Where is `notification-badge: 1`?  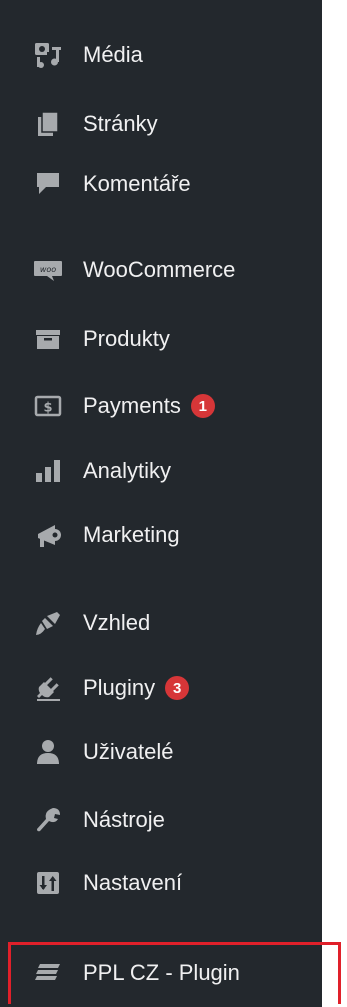 notification-badge: 1 is located at coordinates (202, 406).